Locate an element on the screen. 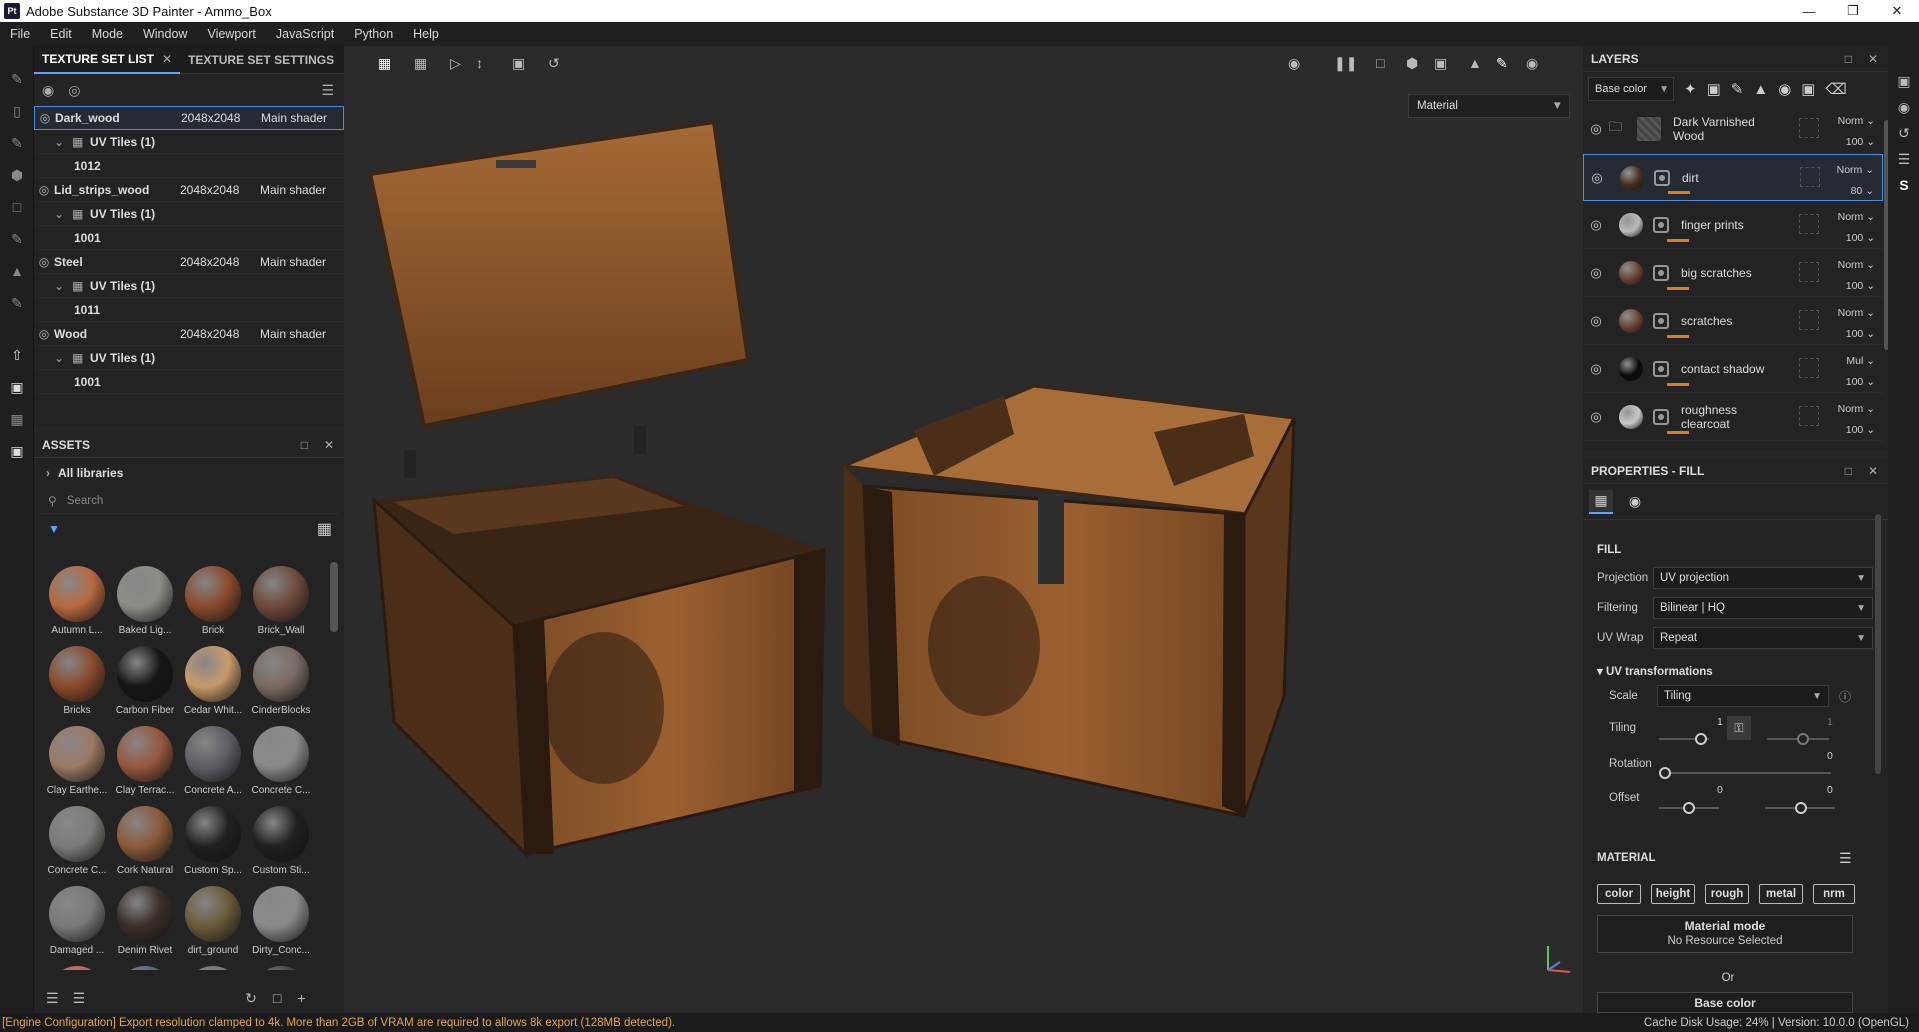  history-panel-icon: ↺ is located at coordinates (1904, 133).